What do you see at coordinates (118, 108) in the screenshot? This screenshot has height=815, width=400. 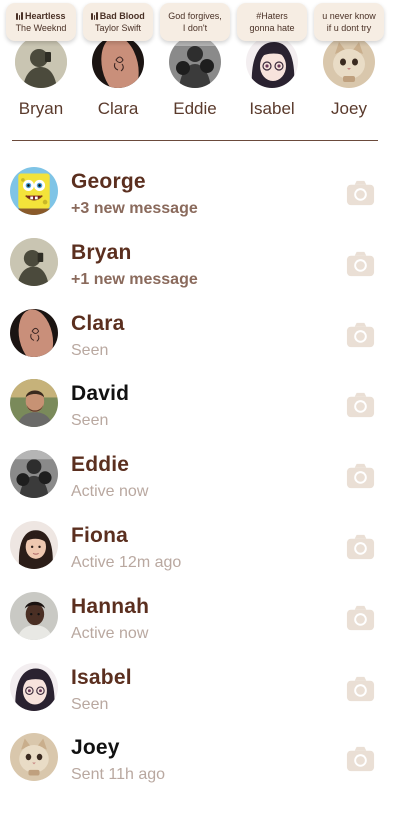 I see `story-name: Clara` at bounding box center [118, 108].